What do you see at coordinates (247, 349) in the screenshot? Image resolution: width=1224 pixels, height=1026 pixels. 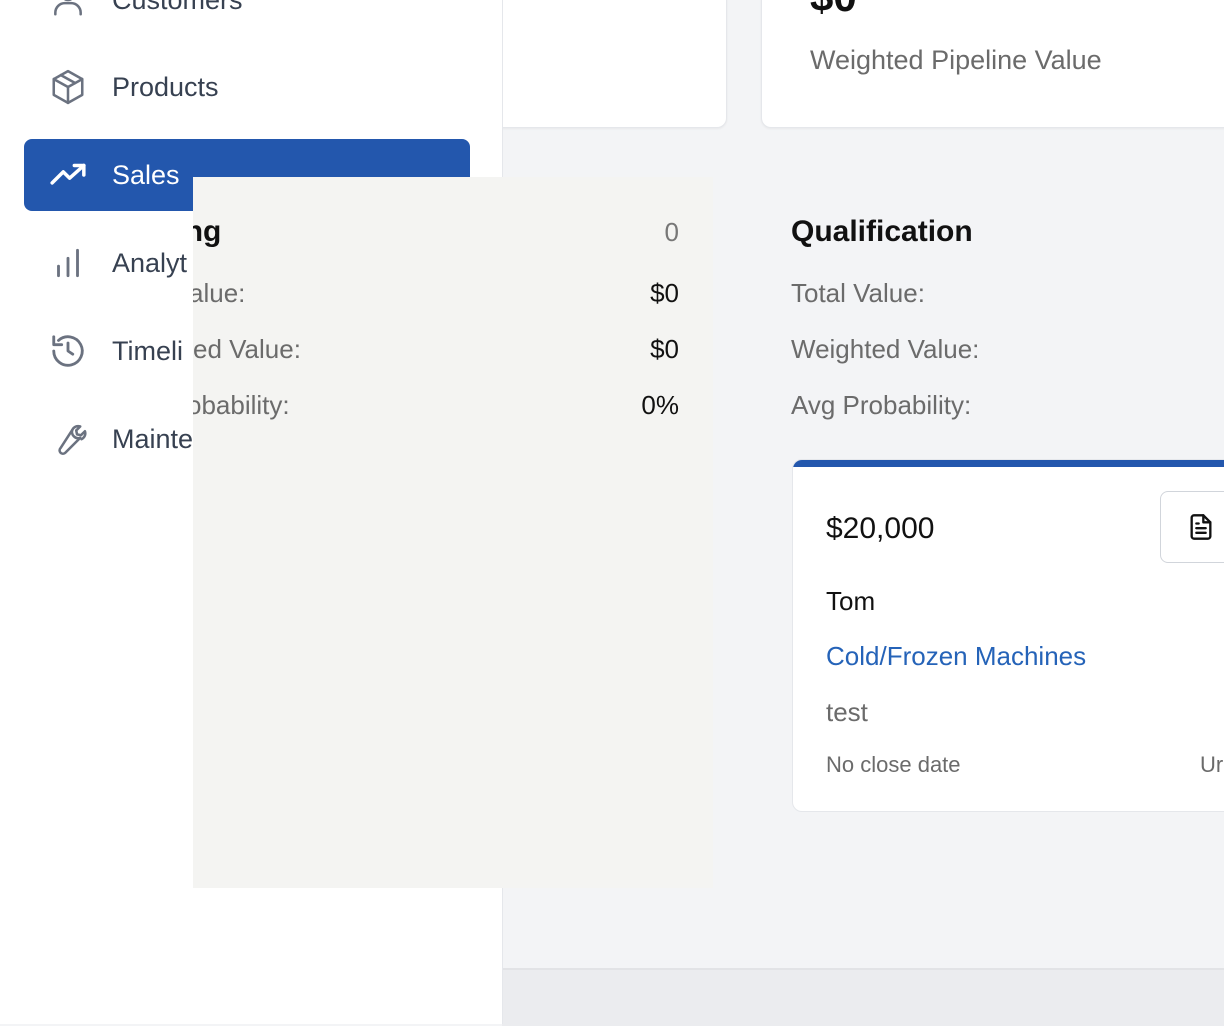 I see `weighted-value-label: ed Value:` at bounding box center [247, 349].